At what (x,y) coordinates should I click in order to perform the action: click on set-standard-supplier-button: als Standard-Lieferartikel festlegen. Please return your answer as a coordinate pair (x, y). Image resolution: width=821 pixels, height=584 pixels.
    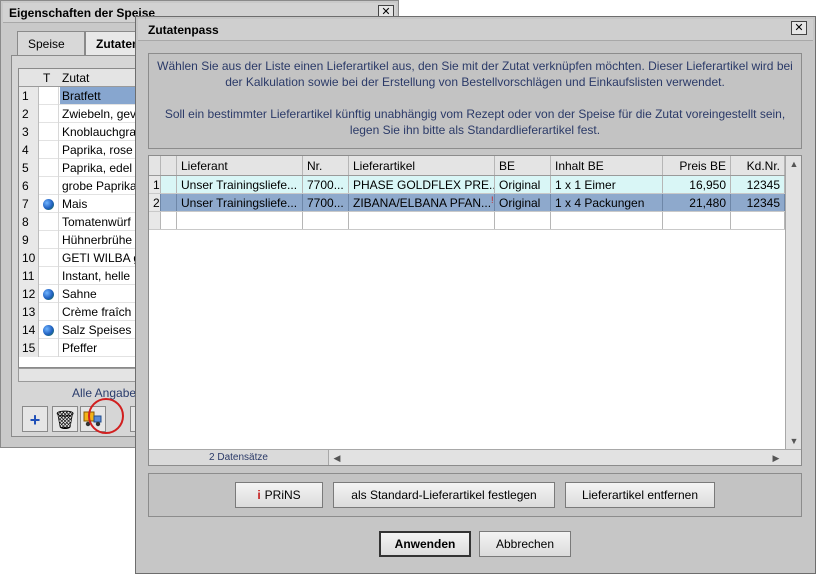
    Looking at the image, I should click on (444, 495).